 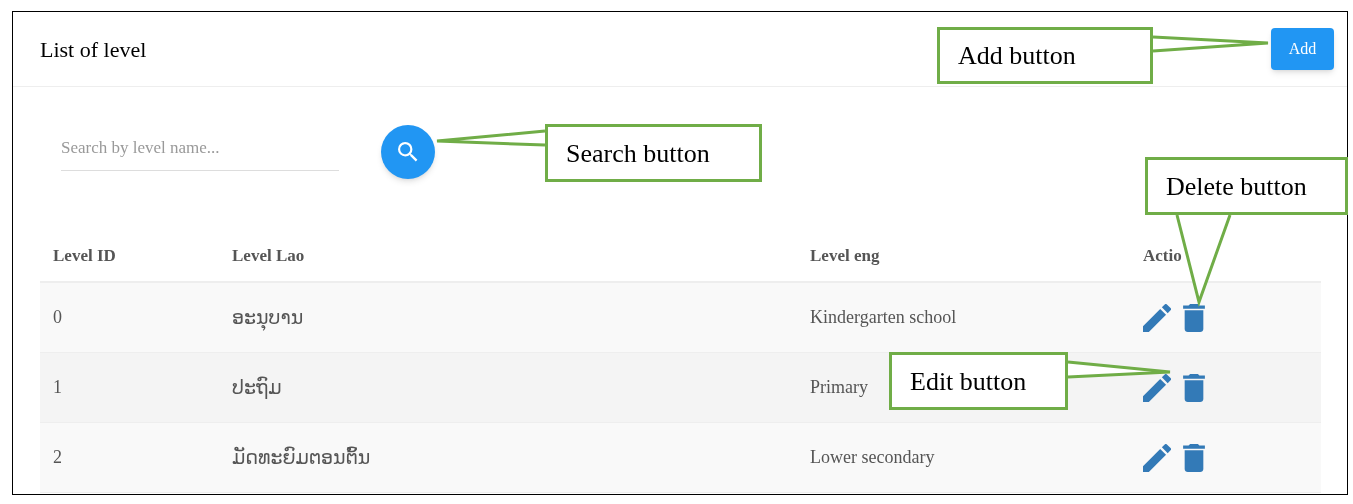 What do you see at coordinates (978, 381) in the screenshot?
I see `callout-label: Edit button` at bounding box center [978, 381].